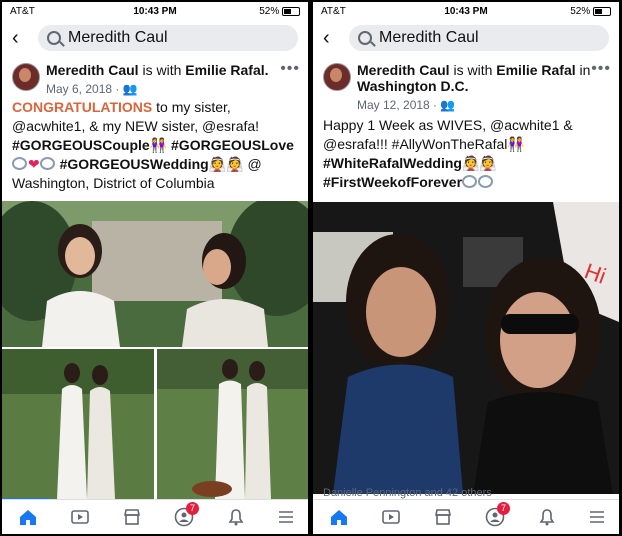 The height and width of the screenshot is (536, 622). Describe the element at coordinates (399, 105) in the screenshot. I see `date-text: May 12, 2018 ·` at that location.